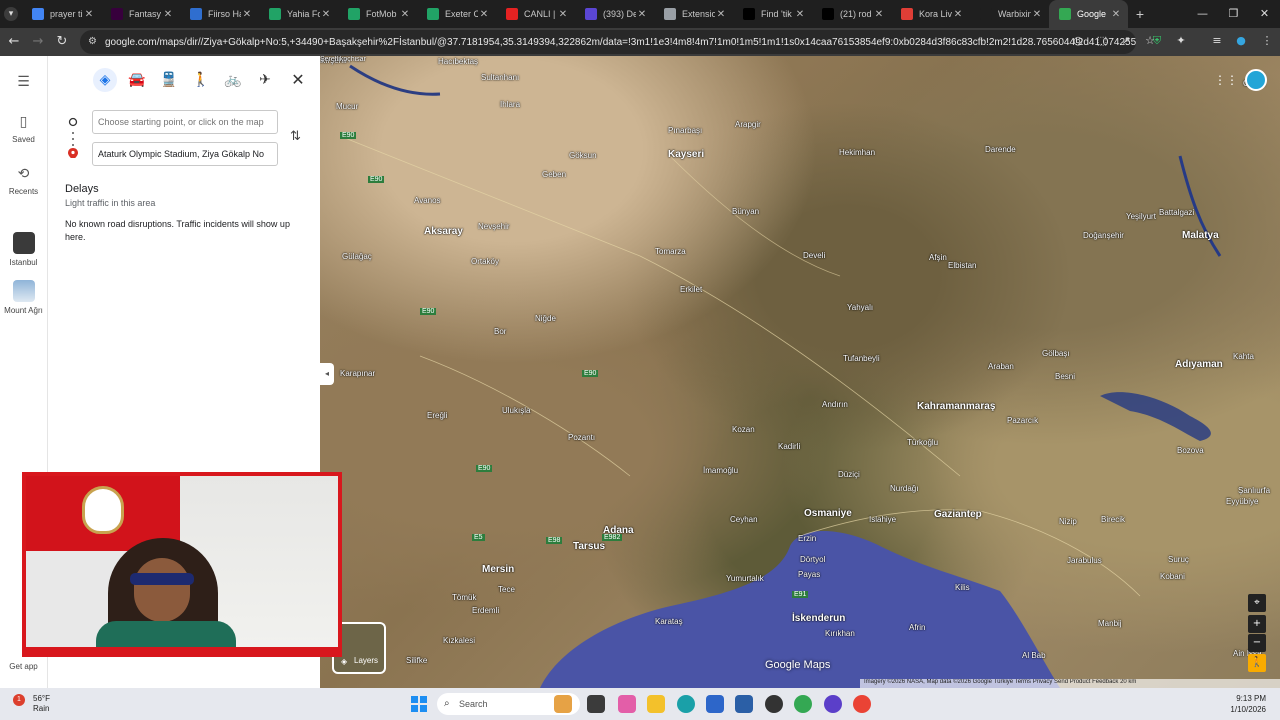 The width and height of the screenshot is (1280, 720). What do you see at coordinates (812, 559) in the screenshot?
I see `map-place-label: Dörtyol` at bounding box center [812, 559].